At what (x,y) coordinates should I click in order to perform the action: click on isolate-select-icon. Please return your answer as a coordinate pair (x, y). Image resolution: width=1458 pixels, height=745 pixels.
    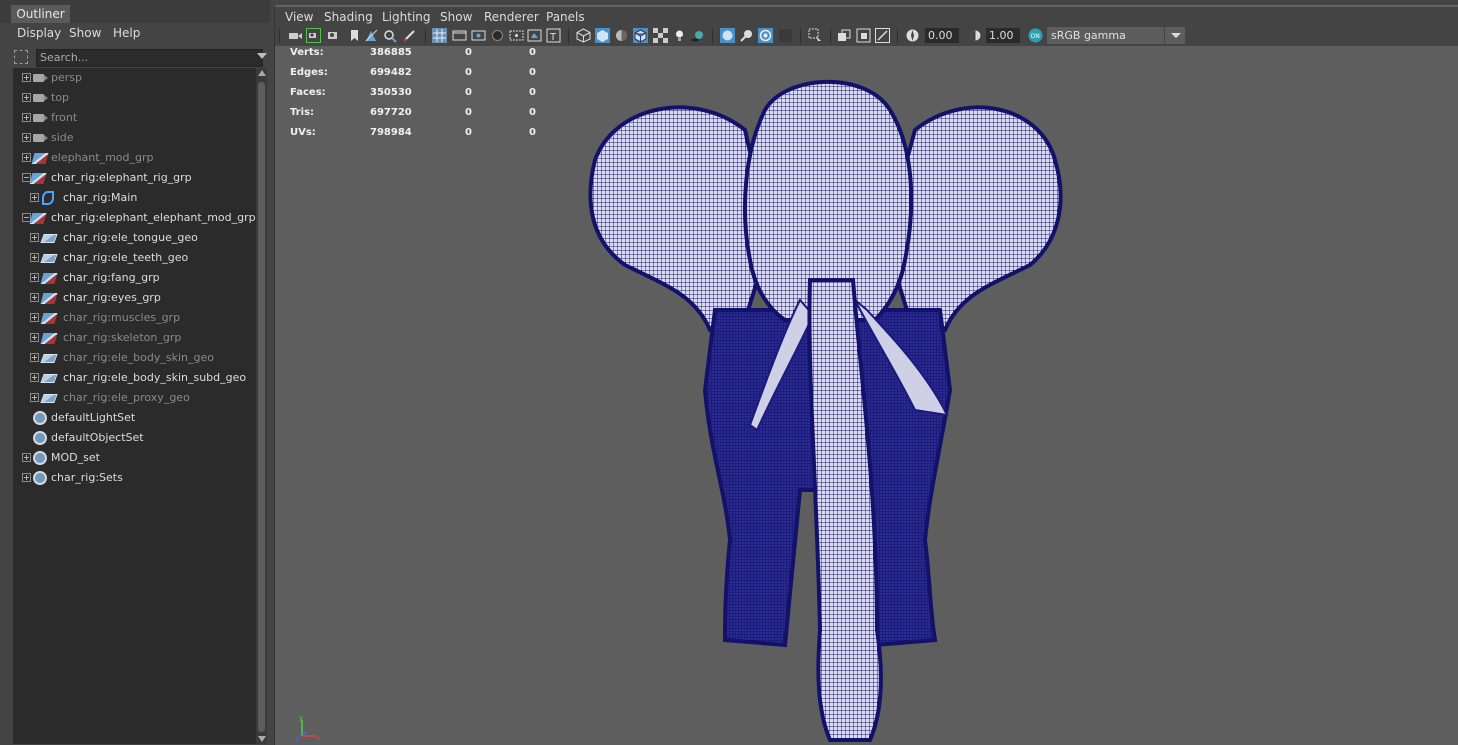
    Looking at the image, I should click on (815, 35).